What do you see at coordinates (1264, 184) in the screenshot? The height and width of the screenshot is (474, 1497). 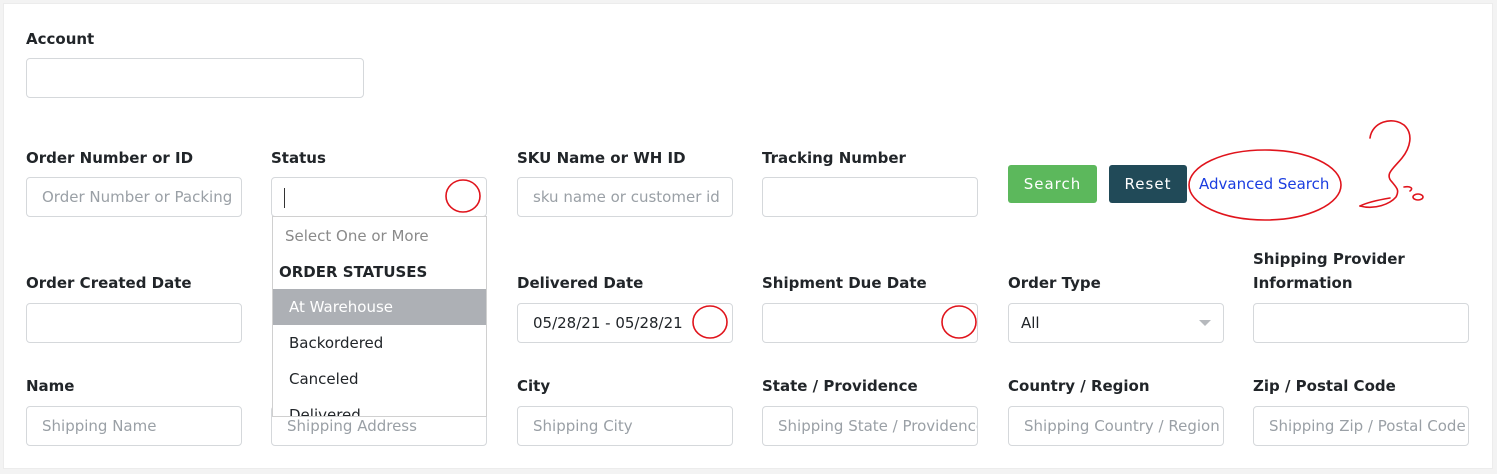 I see `advanced-search-link: Advanced Search` at bounding box center [1264, 184].